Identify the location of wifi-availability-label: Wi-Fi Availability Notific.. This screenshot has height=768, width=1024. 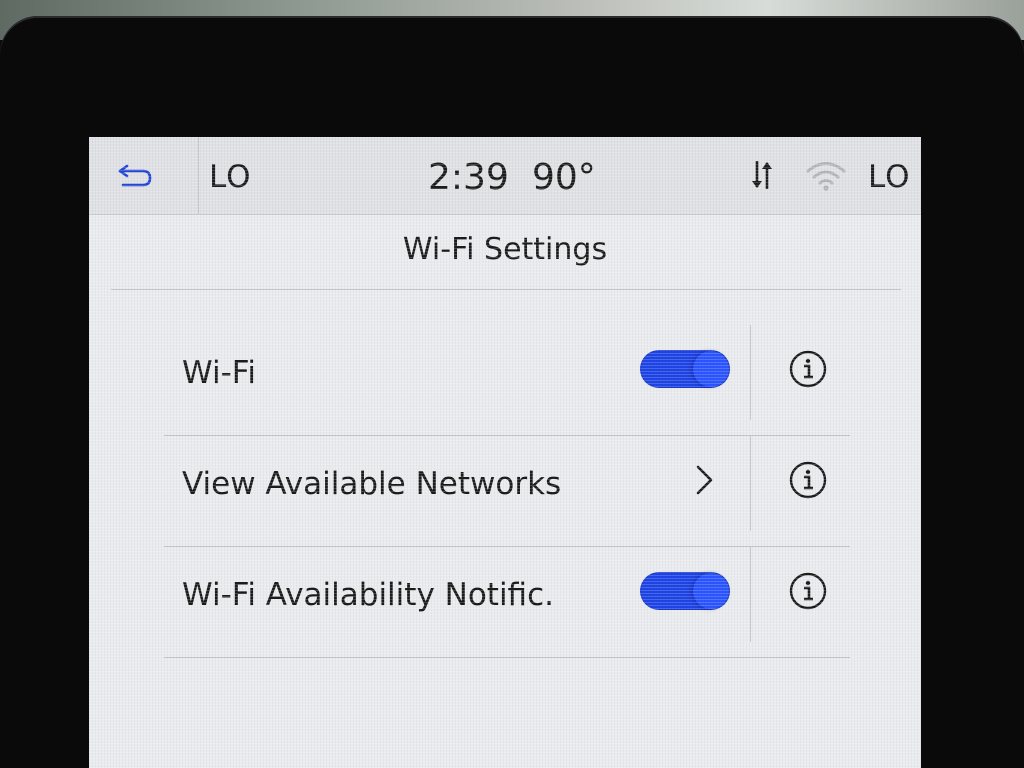
(368, 595).